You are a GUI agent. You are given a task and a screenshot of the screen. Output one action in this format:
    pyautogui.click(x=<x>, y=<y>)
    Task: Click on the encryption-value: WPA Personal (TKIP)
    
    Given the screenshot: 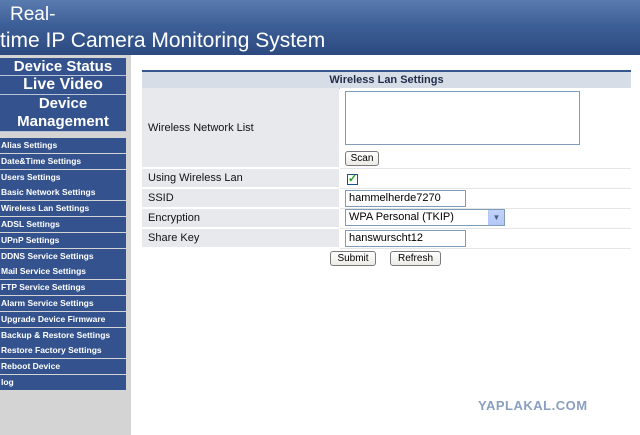 What is the action you would take?
    pyautogui.click(x=401, y=217)
    